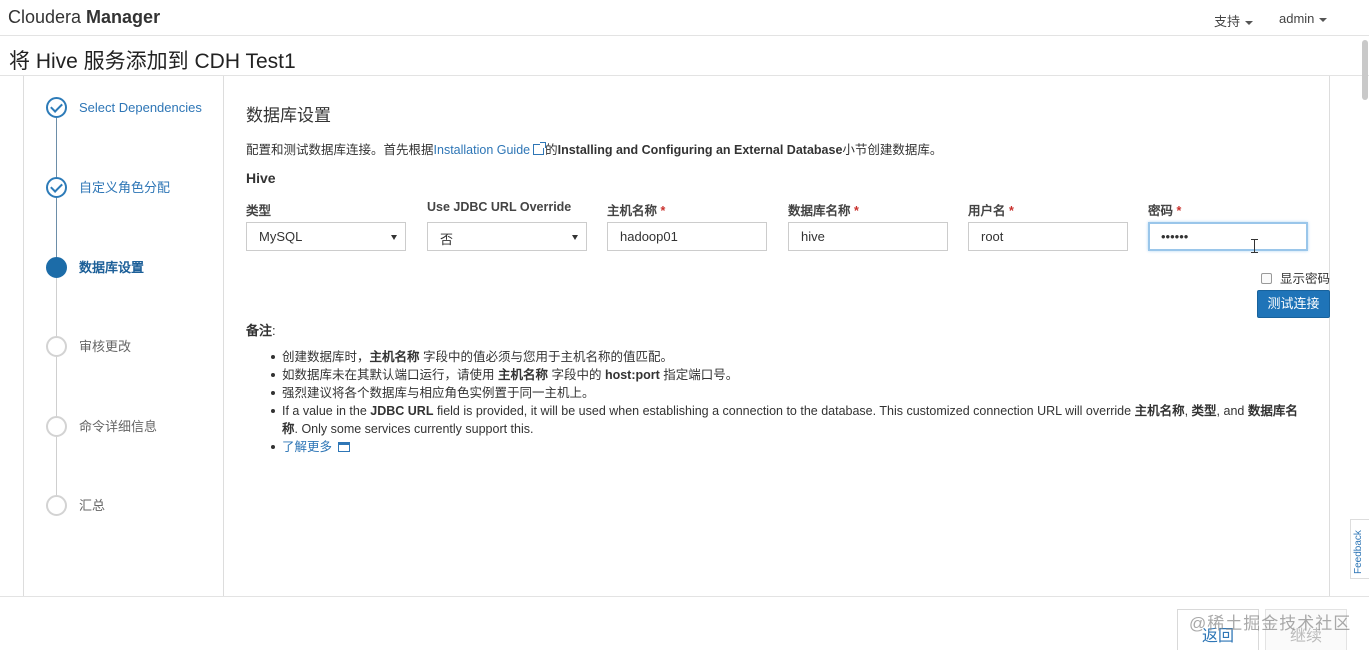 This screenshot has width=1369, height=650. I want to click on intro-prefix: 配置和测试数据库连接。首先根据, so click(340, 150).